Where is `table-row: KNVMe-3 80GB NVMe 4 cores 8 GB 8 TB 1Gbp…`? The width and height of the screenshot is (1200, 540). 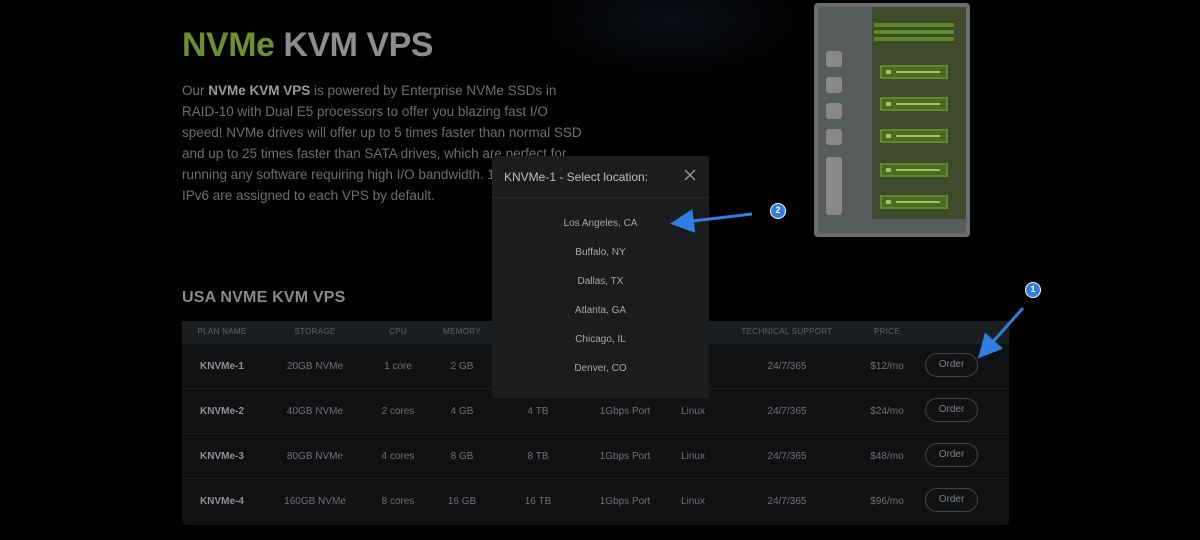
table-row: KNVMe-3 80GB NVMe 4 cores 8 GB 8 TB 1Gbp… is located at coordinates (595, 455).